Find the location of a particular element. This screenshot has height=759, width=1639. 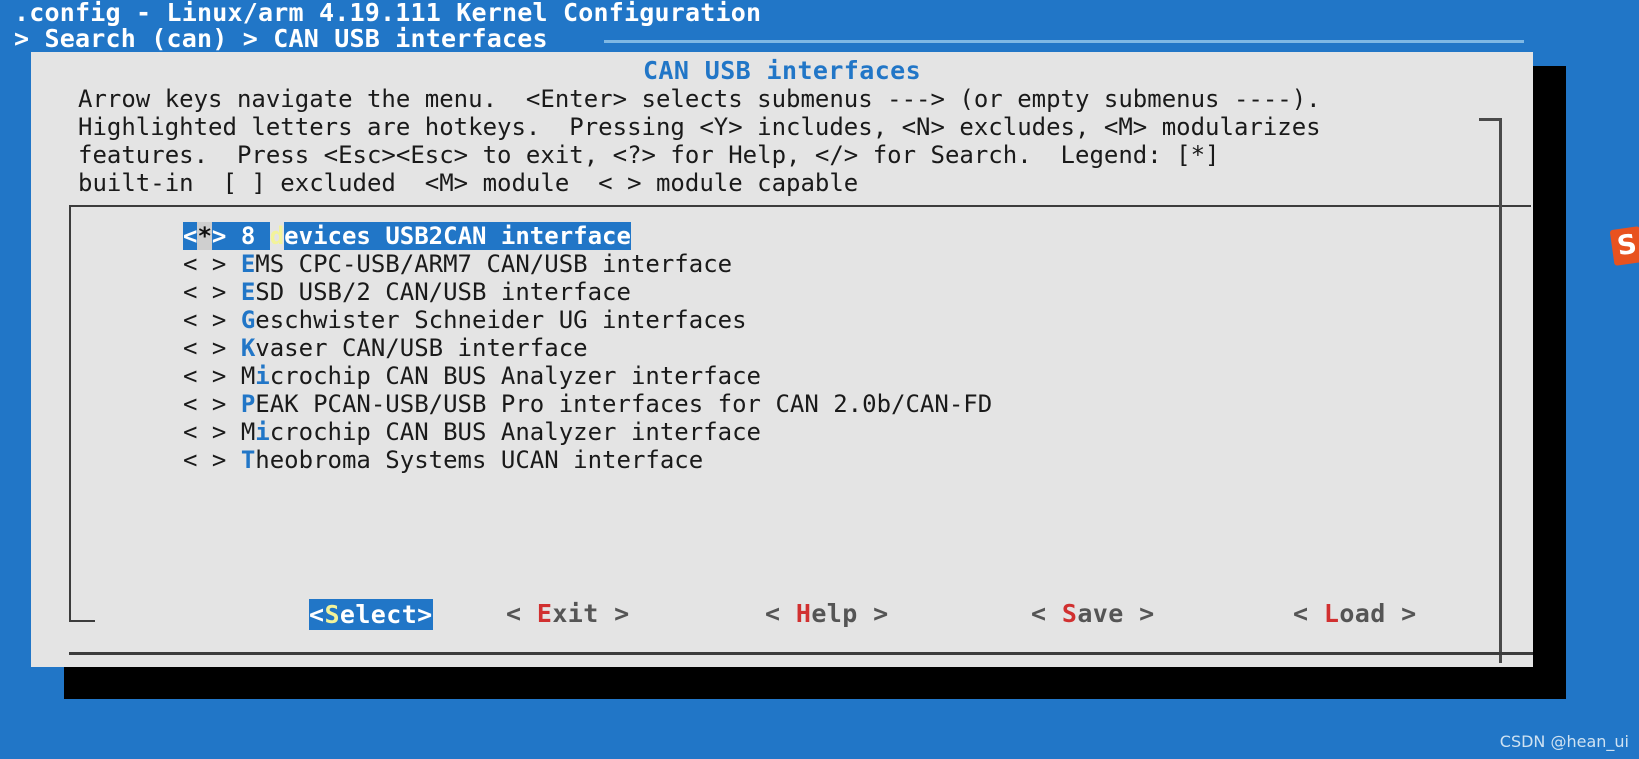

dialog-title: CAN USB interfaces is located at coordinates (782, 70).